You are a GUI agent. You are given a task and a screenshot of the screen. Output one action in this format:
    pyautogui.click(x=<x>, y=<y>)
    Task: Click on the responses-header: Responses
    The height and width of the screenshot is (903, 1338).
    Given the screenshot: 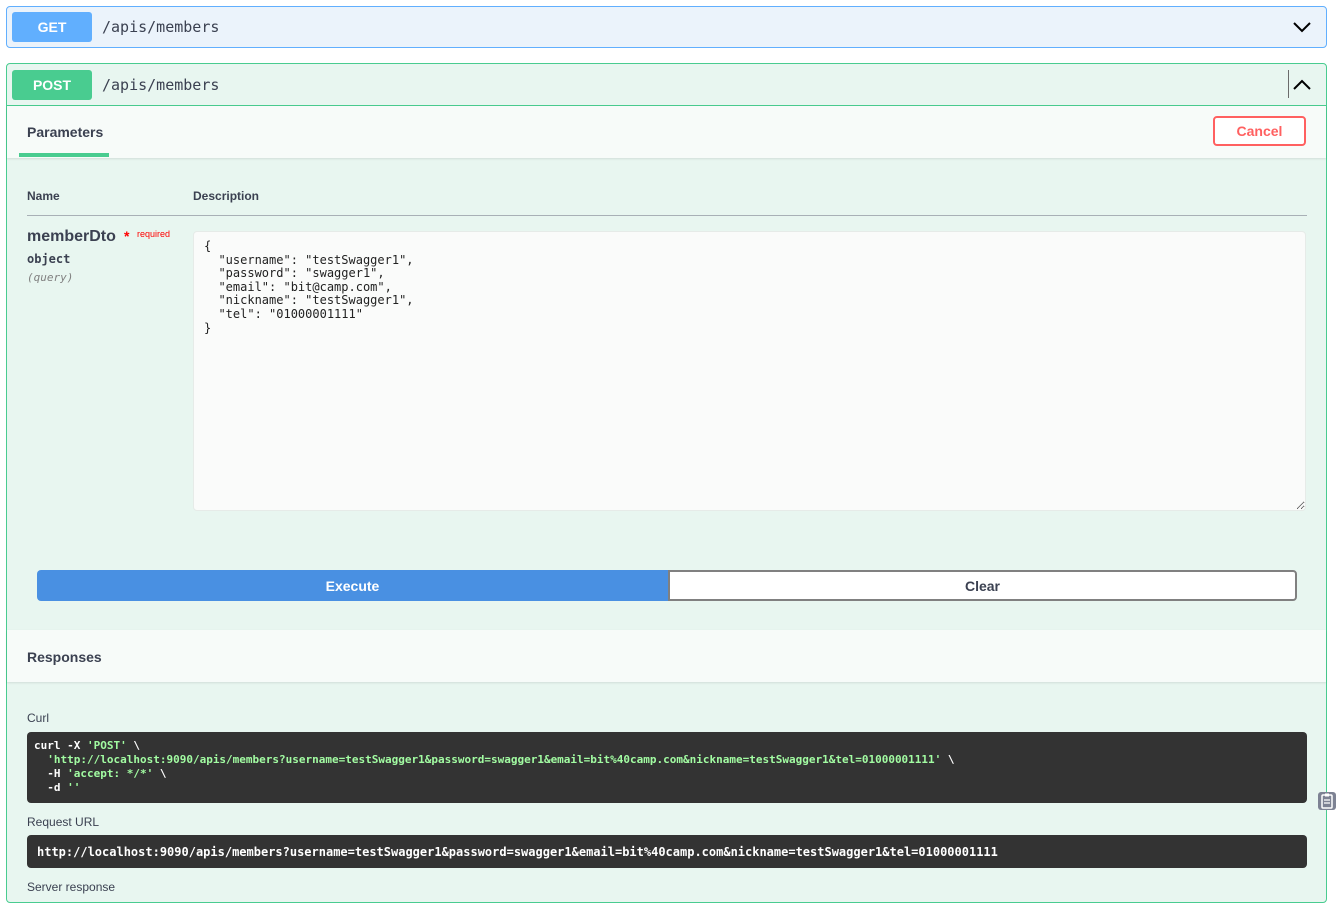 What is the action you would take?
    pyautogui.click(x=666, y=656)
    